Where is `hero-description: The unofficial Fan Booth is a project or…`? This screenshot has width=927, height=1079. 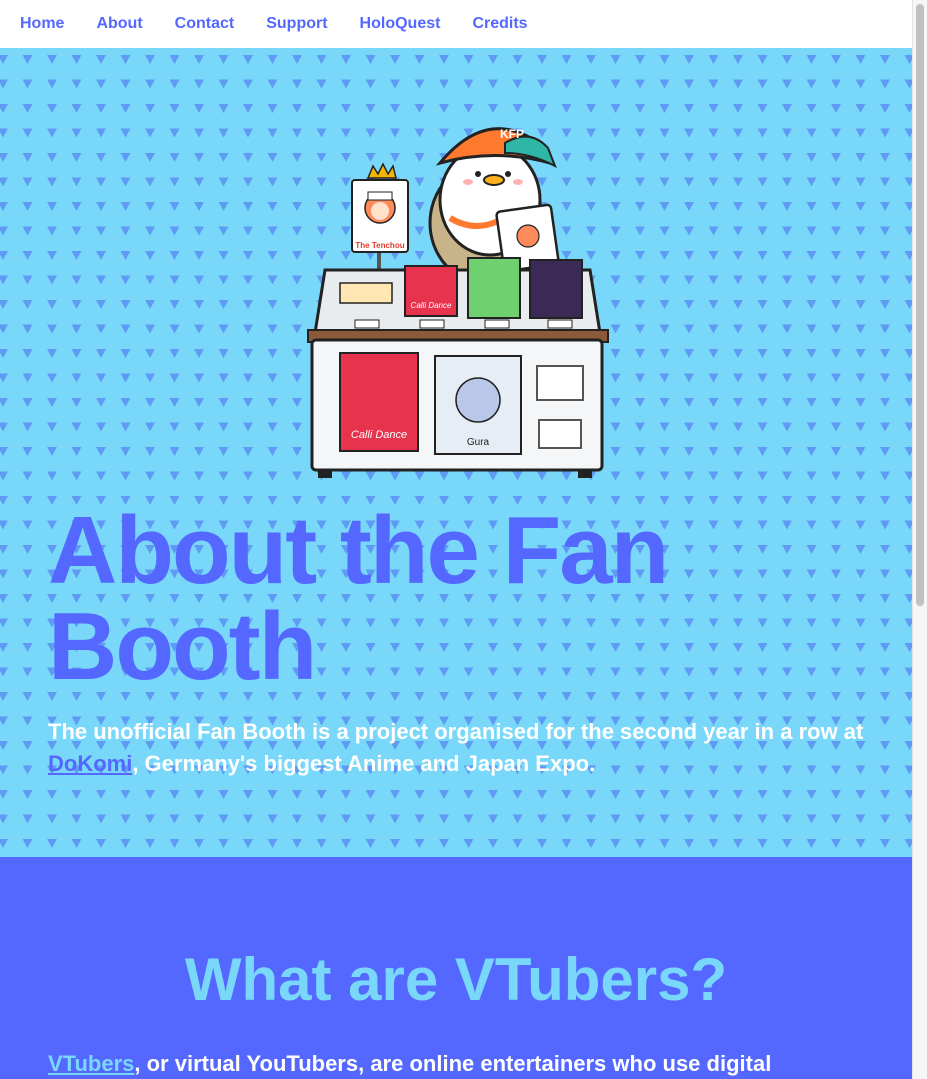 hero-description: The unofficial Fan Booth is a project or… is located at coordinates (458, 748).